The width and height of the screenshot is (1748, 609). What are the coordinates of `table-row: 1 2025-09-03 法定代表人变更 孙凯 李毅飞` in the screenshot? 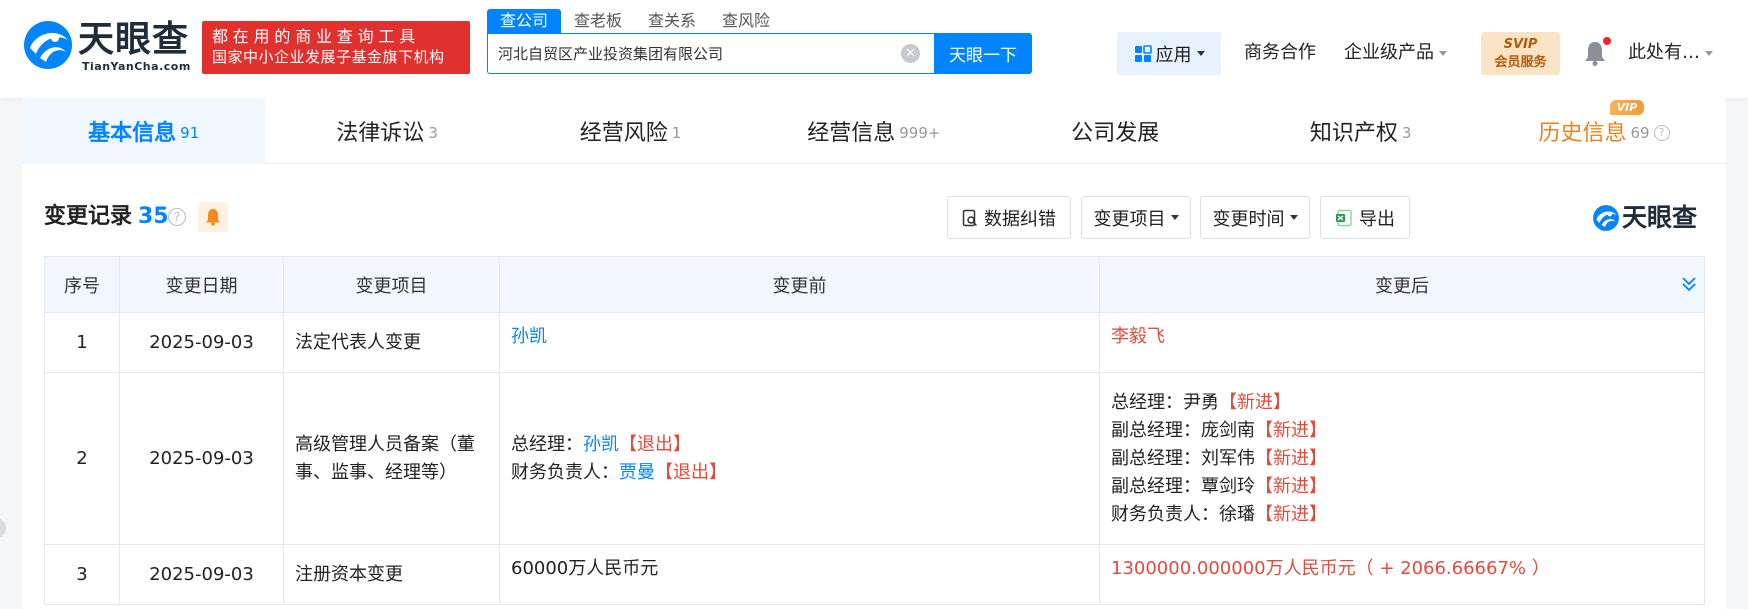 It's located at (874, 342).